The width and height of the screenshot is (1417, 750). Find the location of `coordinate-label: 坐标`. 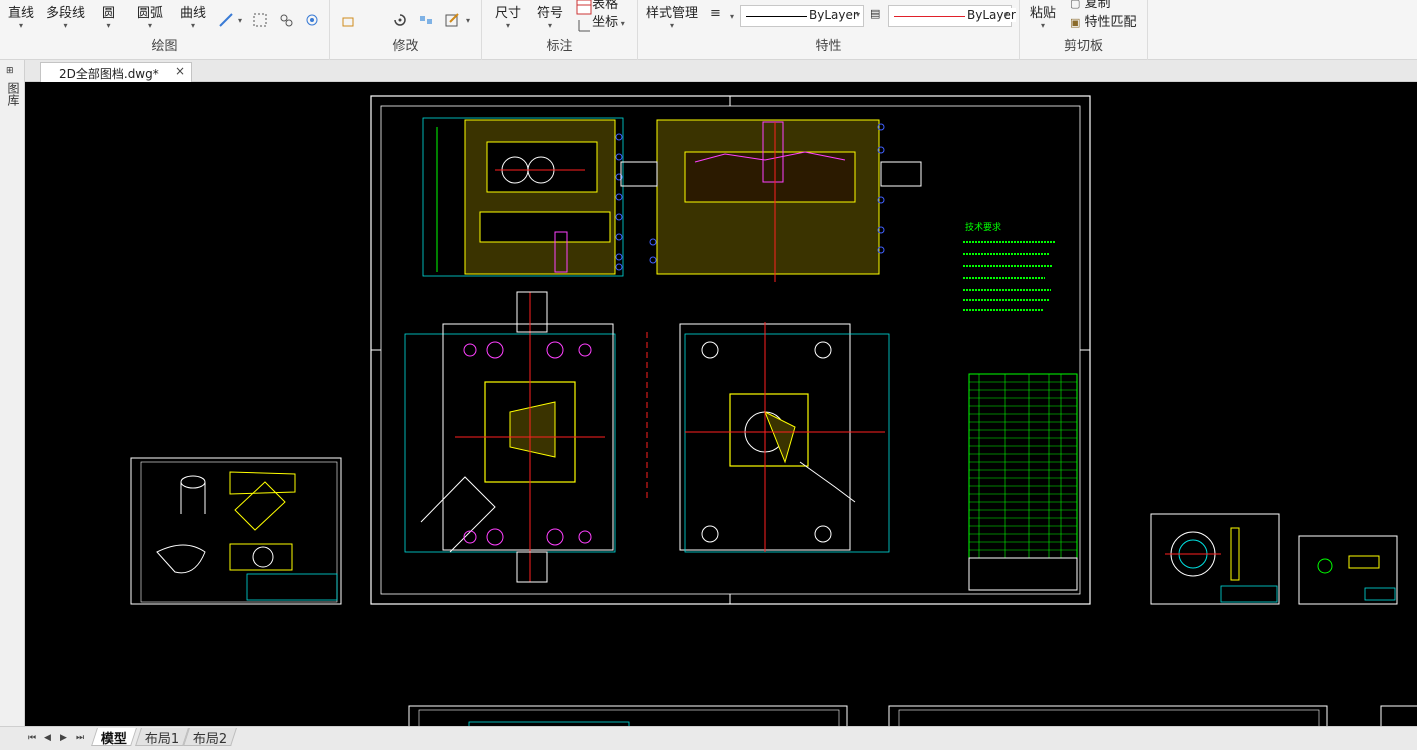

coordinate-label: 坐标 is located at coordinates (605, 22).